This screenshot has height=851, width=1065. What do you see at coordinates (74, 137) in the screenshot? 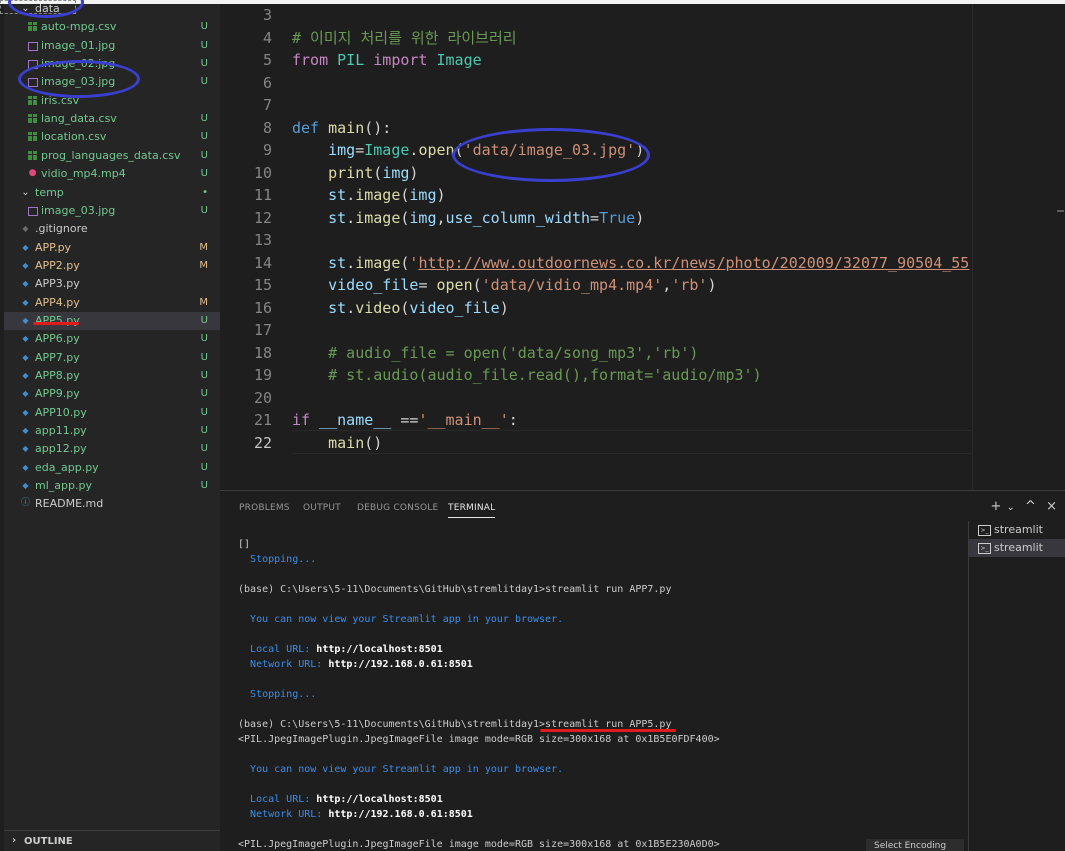
I see `file-label: location.csv` at bounding box center [74, 137].